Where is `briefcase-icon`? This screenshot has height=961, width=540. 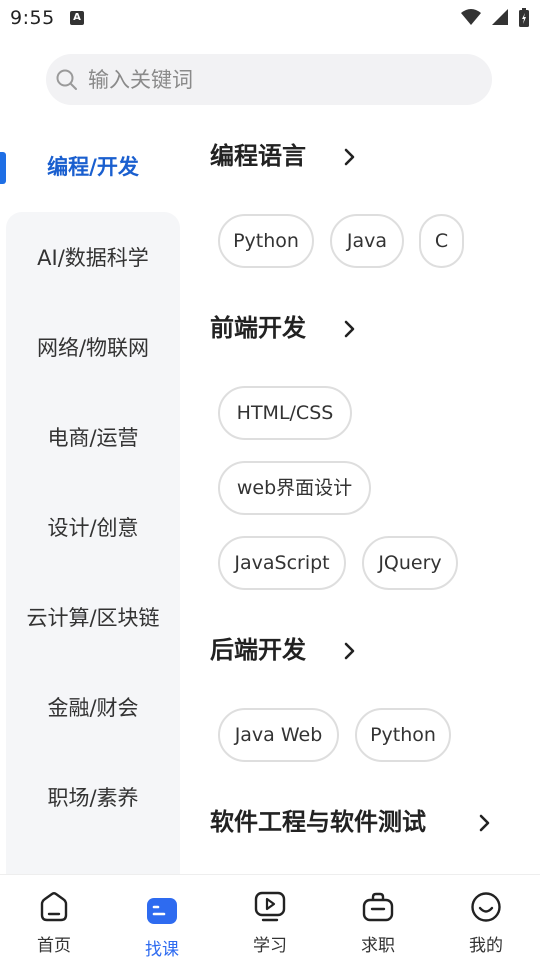 briefcase-icon is located at coordinates (378, 907).